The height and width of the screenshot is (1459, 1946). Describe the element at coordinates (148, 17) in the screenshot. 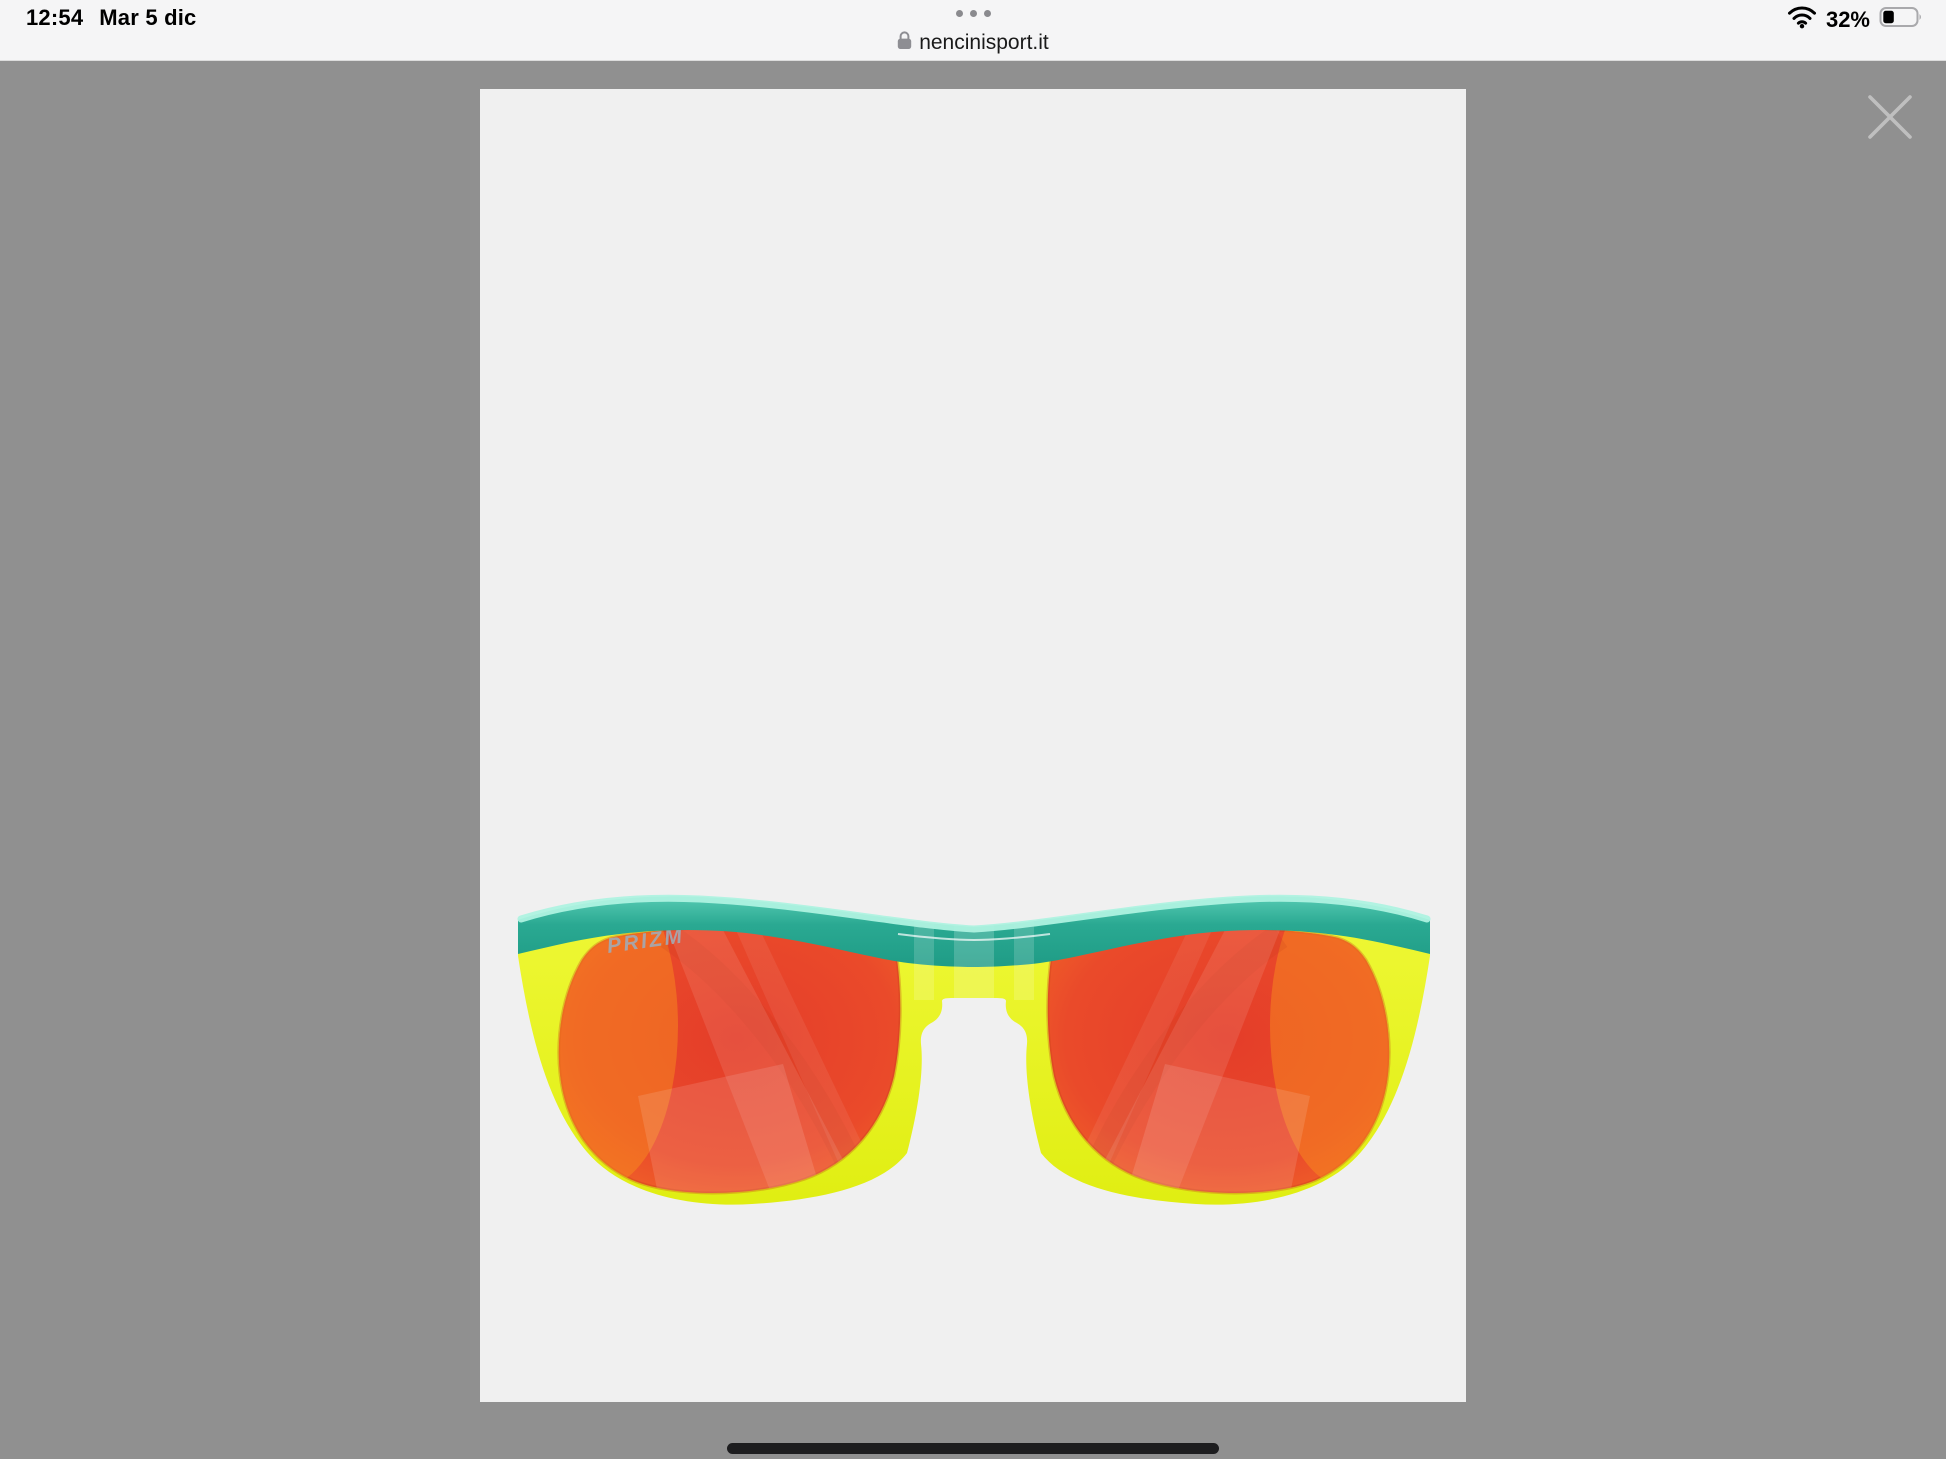

I see `status-date: Mar 5 dic` at that location.